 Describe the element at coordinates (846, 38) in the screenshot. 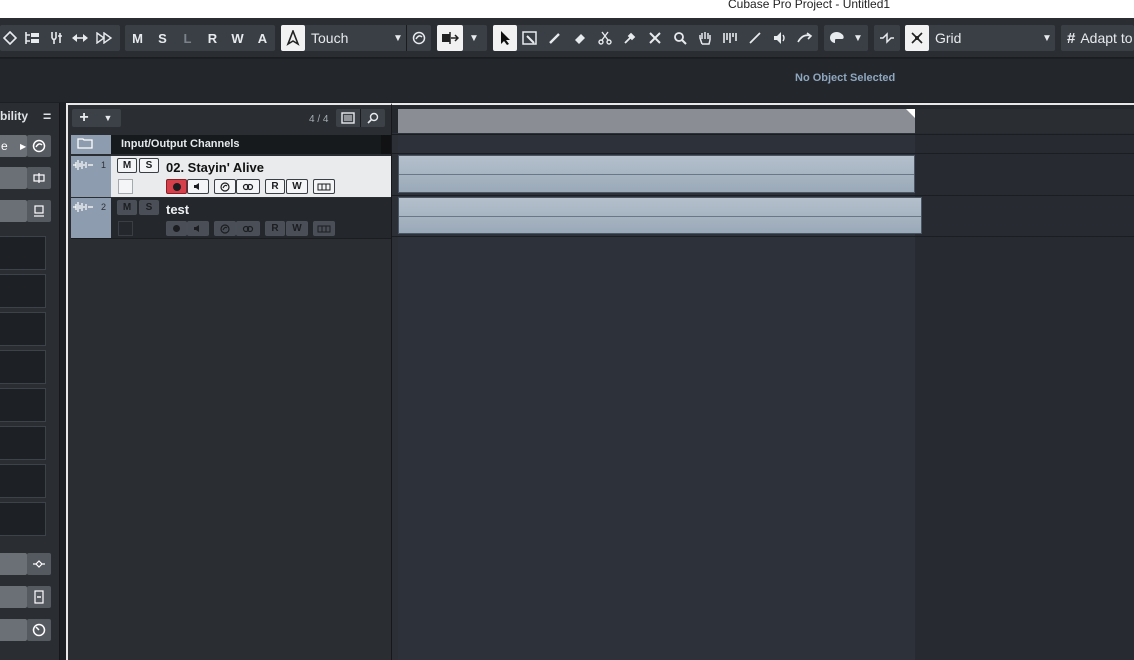

I see `color-select: ▼` at that location.